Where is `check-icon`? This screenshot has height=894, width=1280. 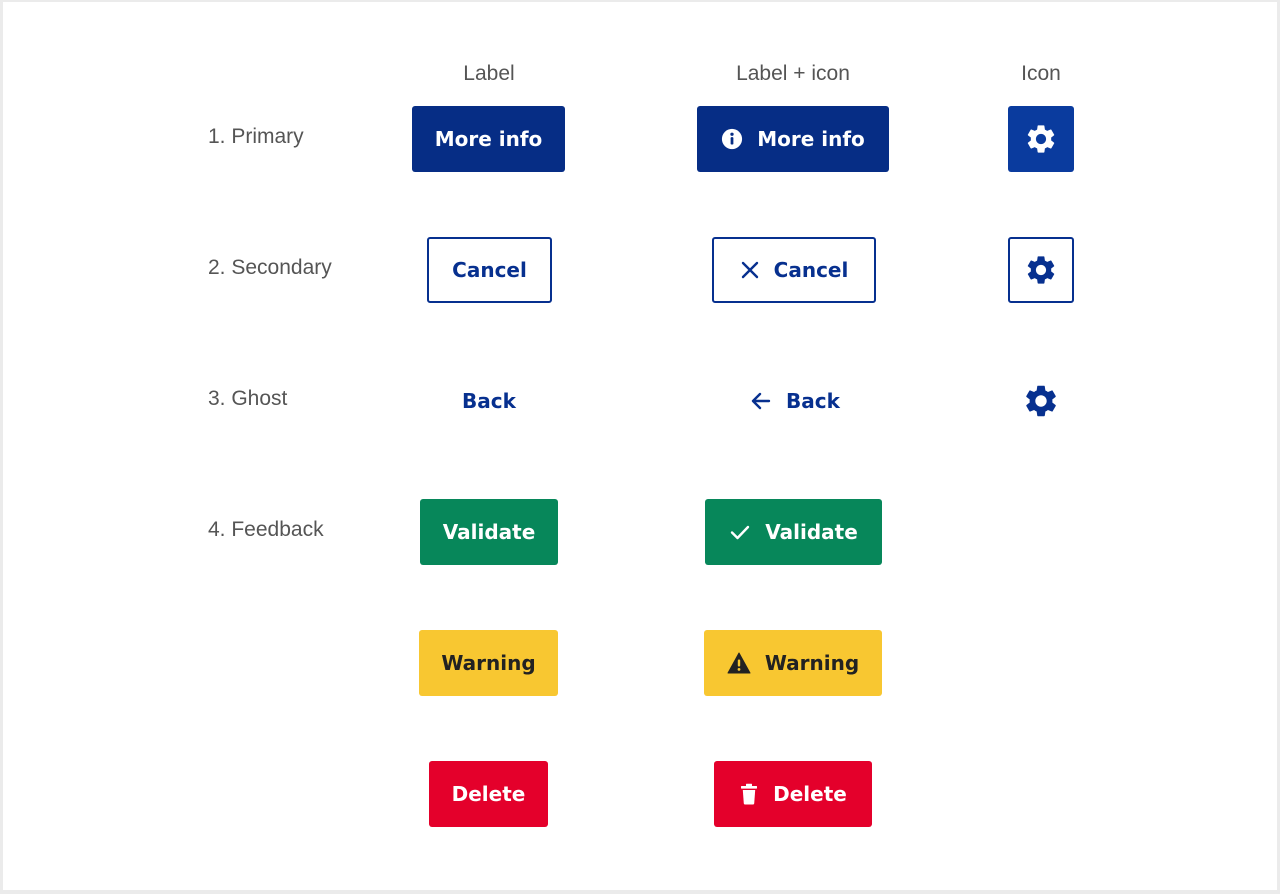 check-icon is located at coordinates (740, 532).